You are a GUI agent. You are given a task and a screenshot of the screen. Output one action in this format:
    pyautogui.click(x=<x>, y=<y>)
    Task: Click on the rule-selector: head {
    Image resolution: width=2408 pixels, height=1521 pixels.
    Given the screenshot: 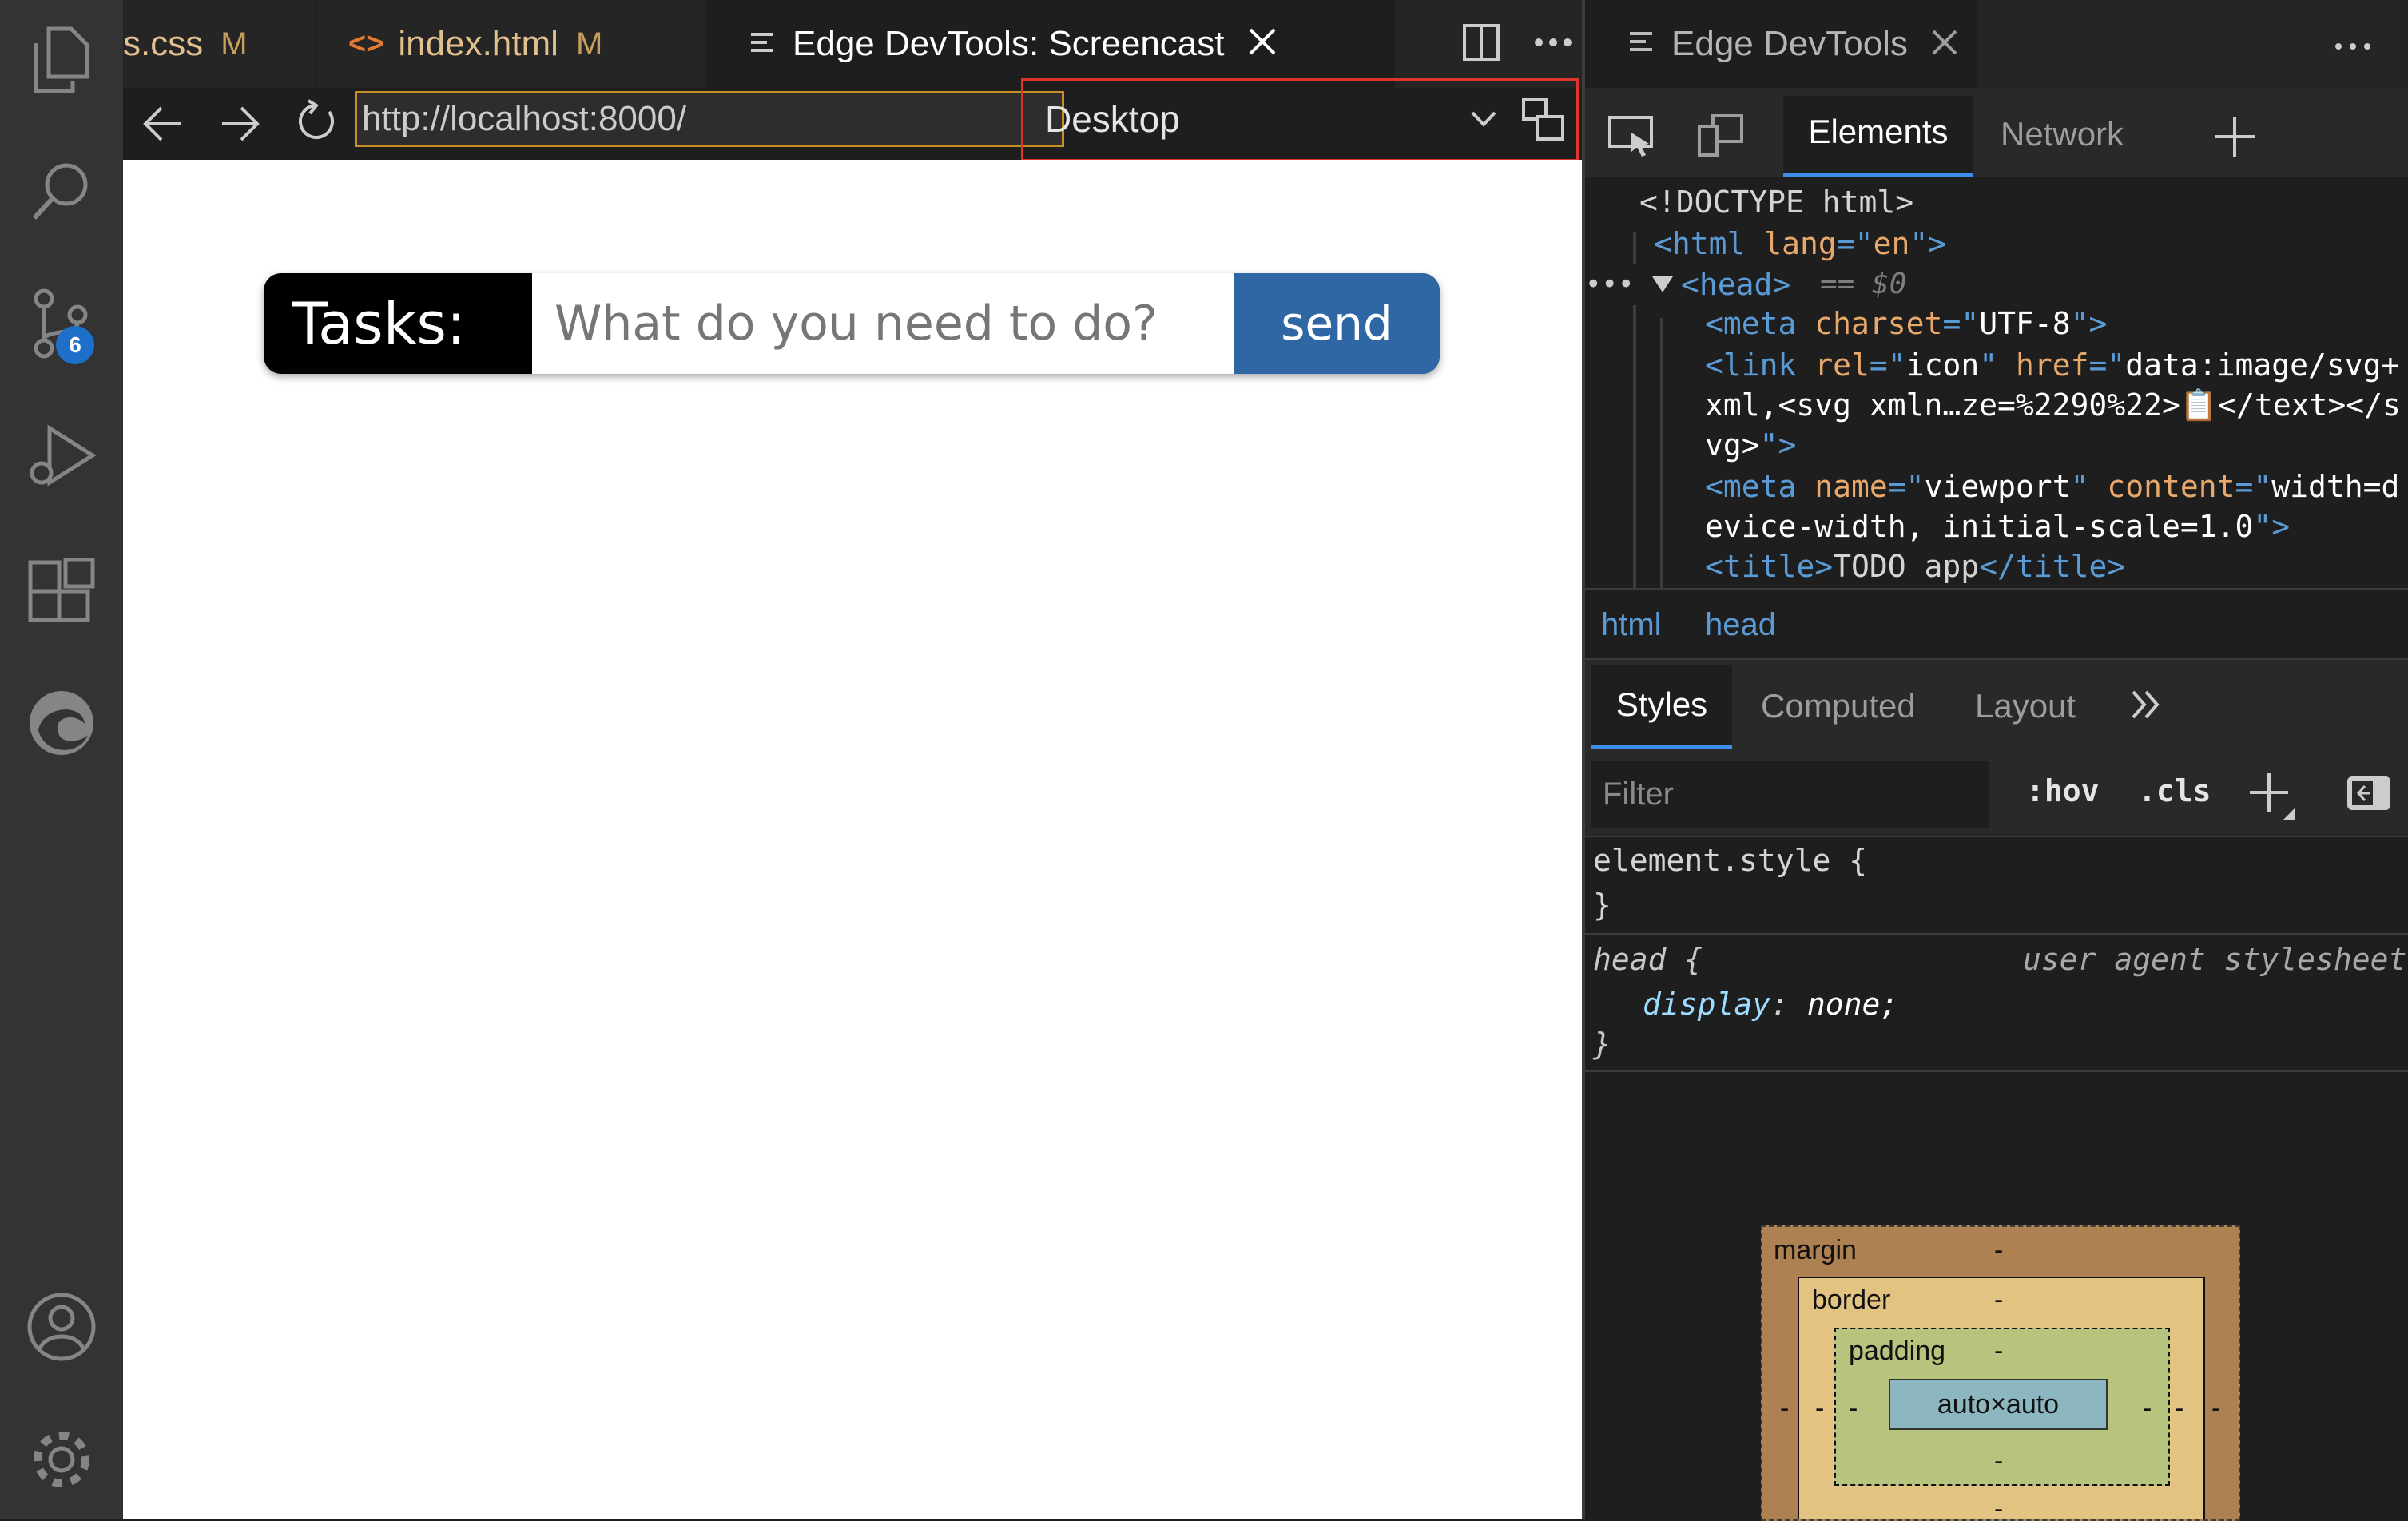 What is the action you would take?
    pyautogui.click(x=1648, y=959)
    